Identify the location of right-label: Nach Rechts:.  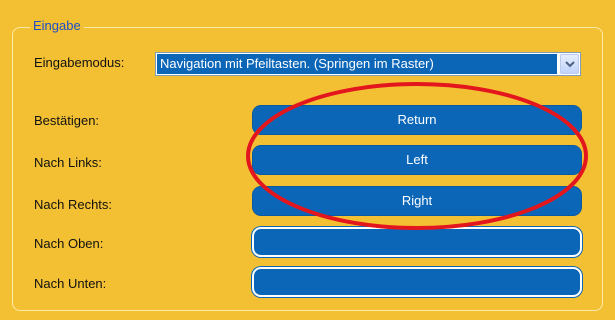
(73, 204).